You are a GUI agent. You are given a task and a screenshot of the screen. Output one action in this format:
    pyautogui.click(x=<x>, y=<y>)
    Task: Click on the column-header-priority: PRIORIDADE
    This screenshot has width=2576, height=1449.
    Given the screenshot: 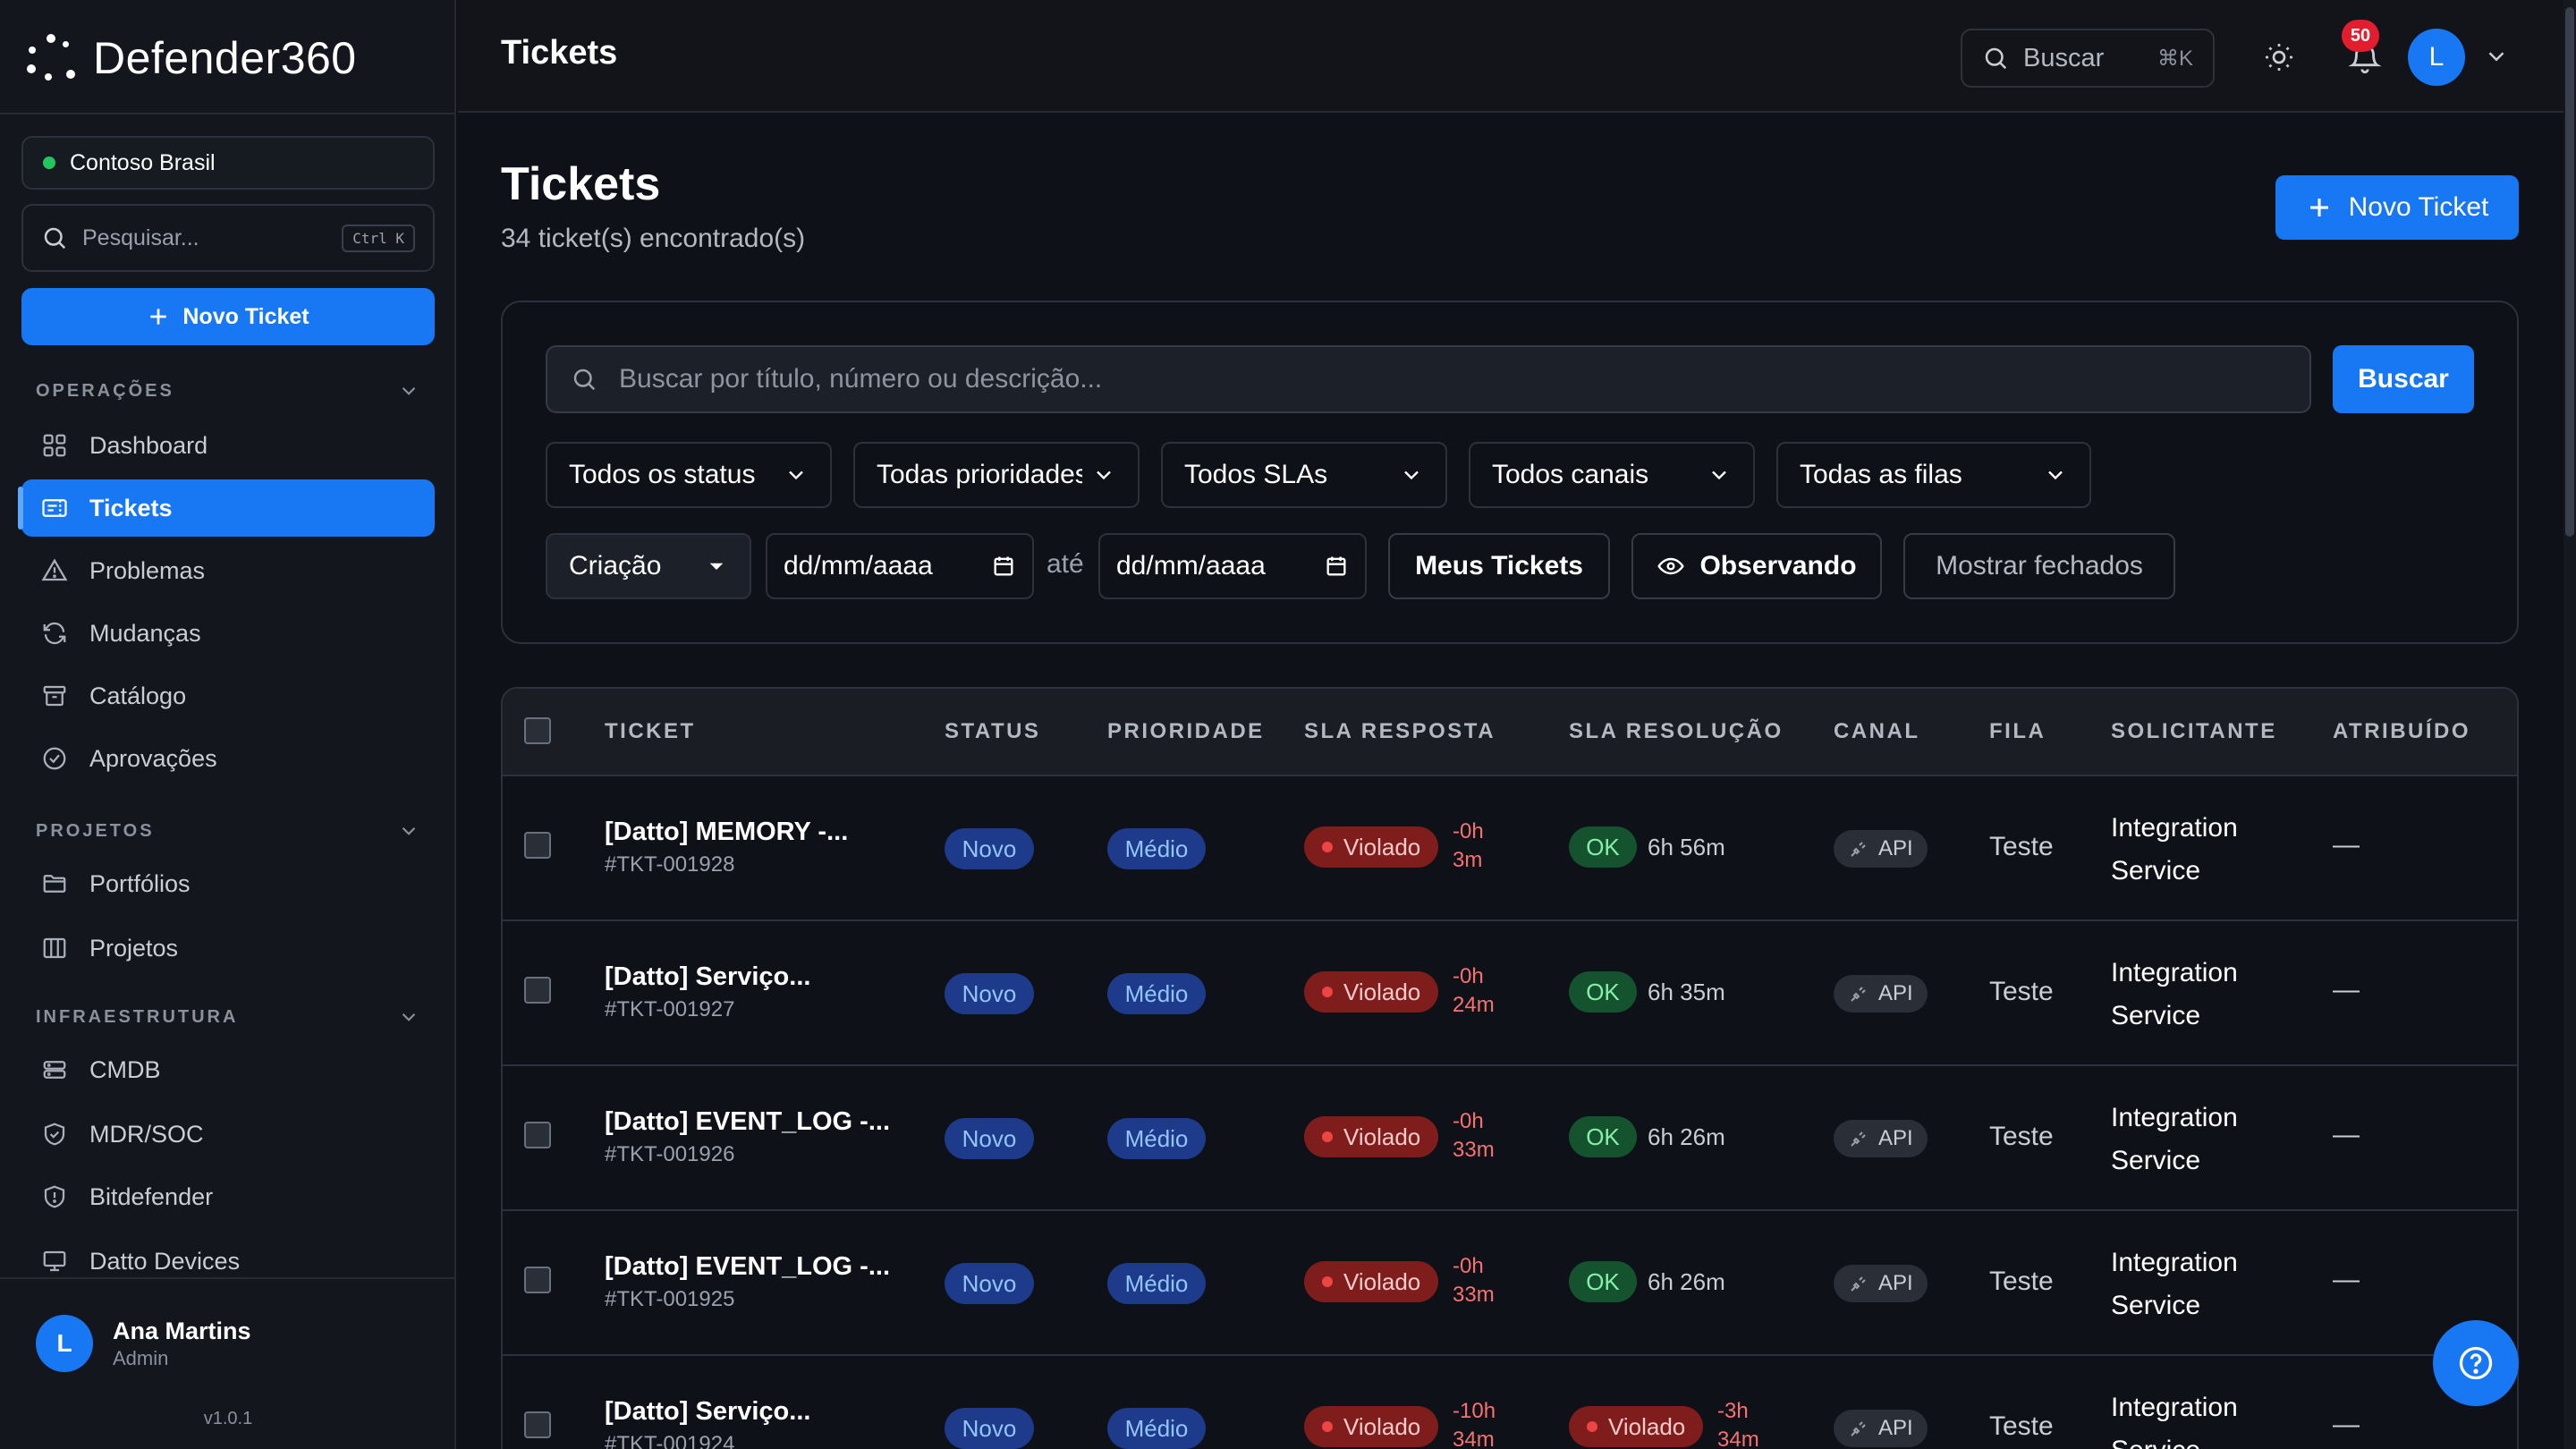 What is the action you would take?
    pyautogui.click(x=1186, y=731)
    